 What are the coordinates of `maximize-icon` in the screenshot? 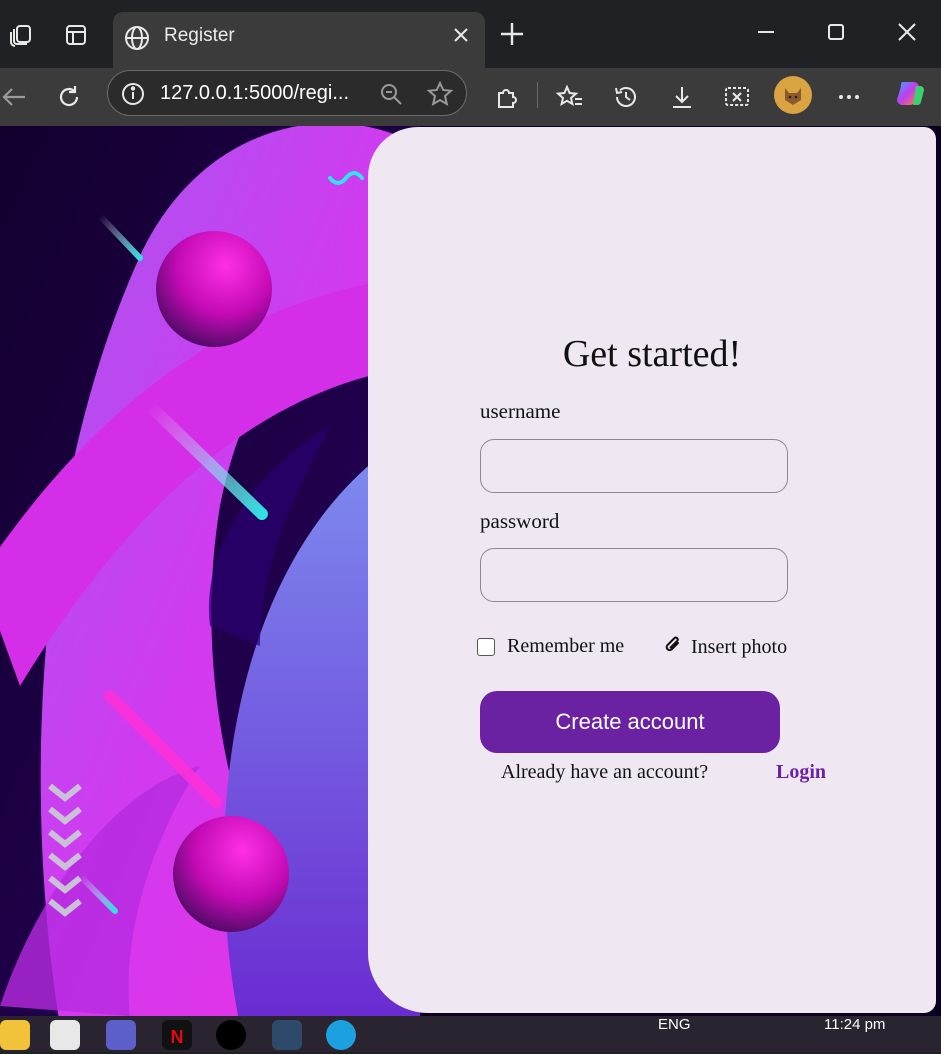 It's located at (836, 34).